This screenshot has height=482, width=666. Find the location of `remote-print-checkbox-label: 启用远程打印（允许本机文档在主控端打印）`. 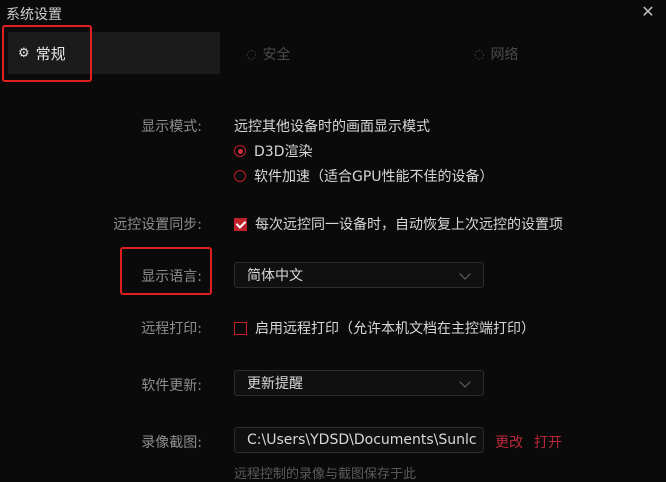

remote-print-checkbox-label: 启用远程打印（允许本机文档在主控端打印） is located at coordinates (395, 329).